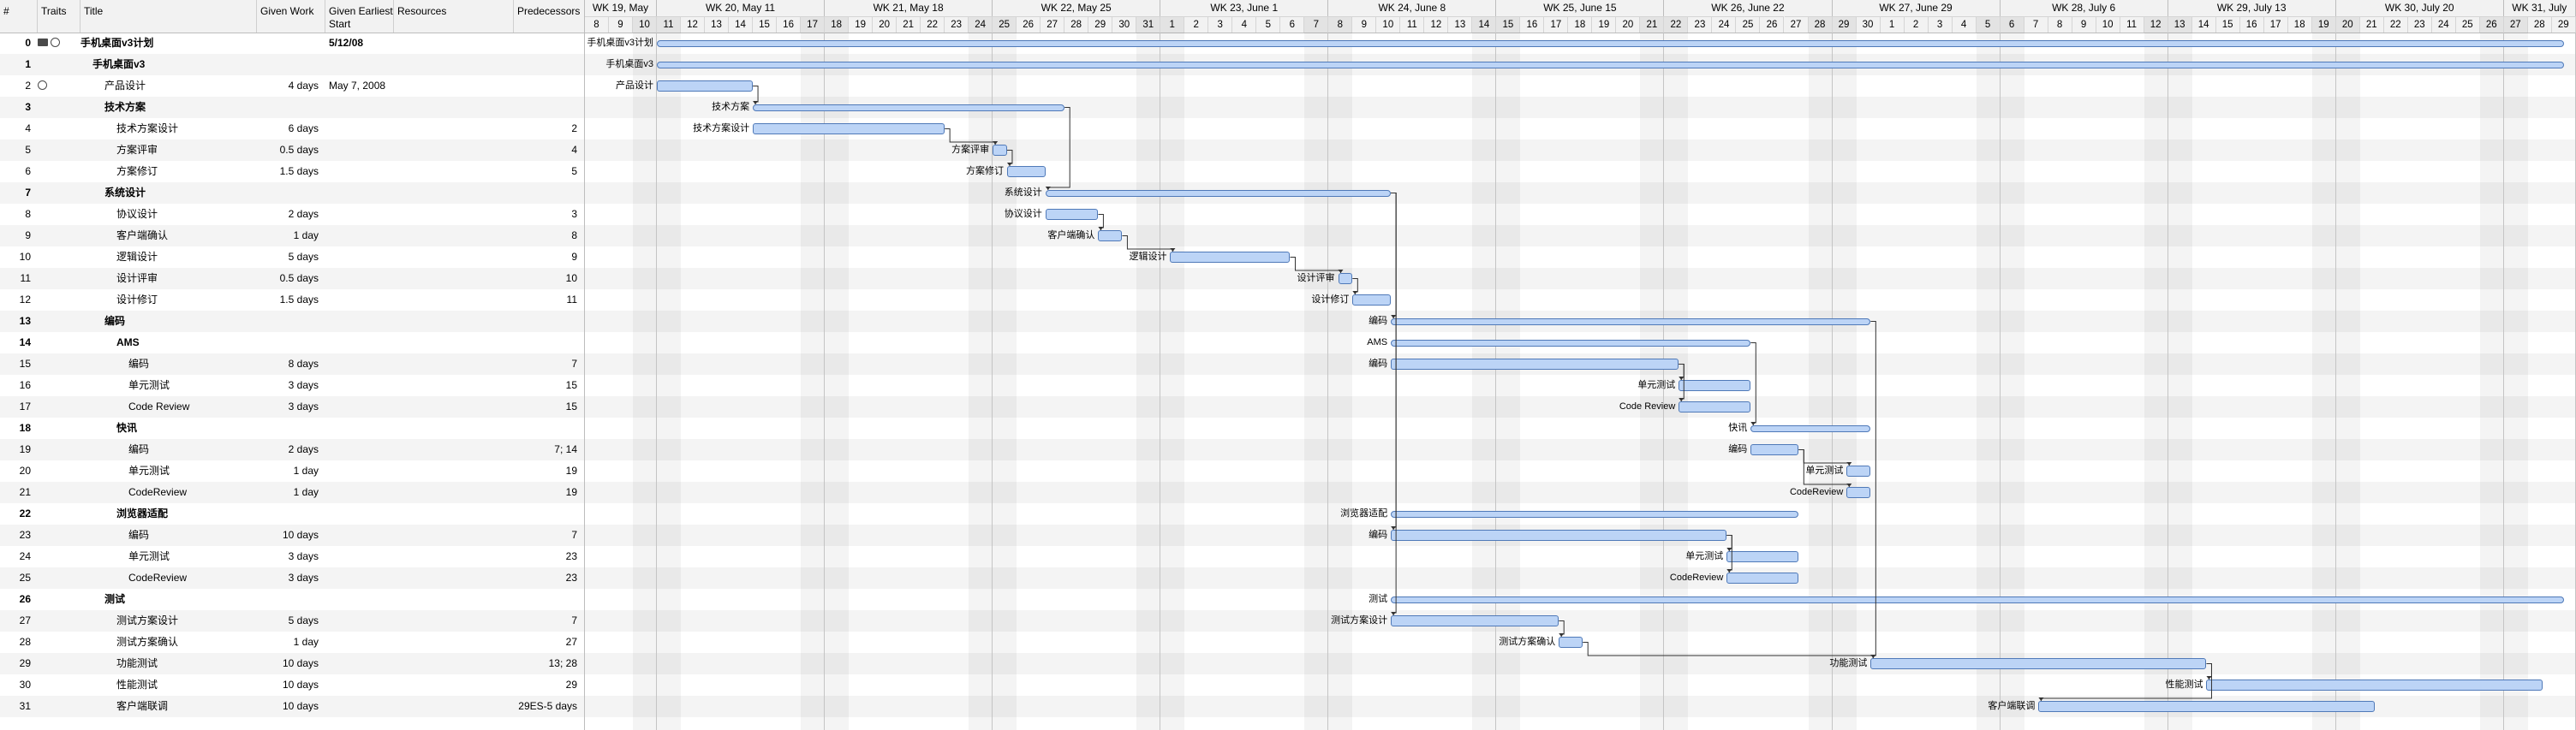 The image size is (2576, 730). I want to click on task-title: 手机桌面v3计划, so click(168, 43).